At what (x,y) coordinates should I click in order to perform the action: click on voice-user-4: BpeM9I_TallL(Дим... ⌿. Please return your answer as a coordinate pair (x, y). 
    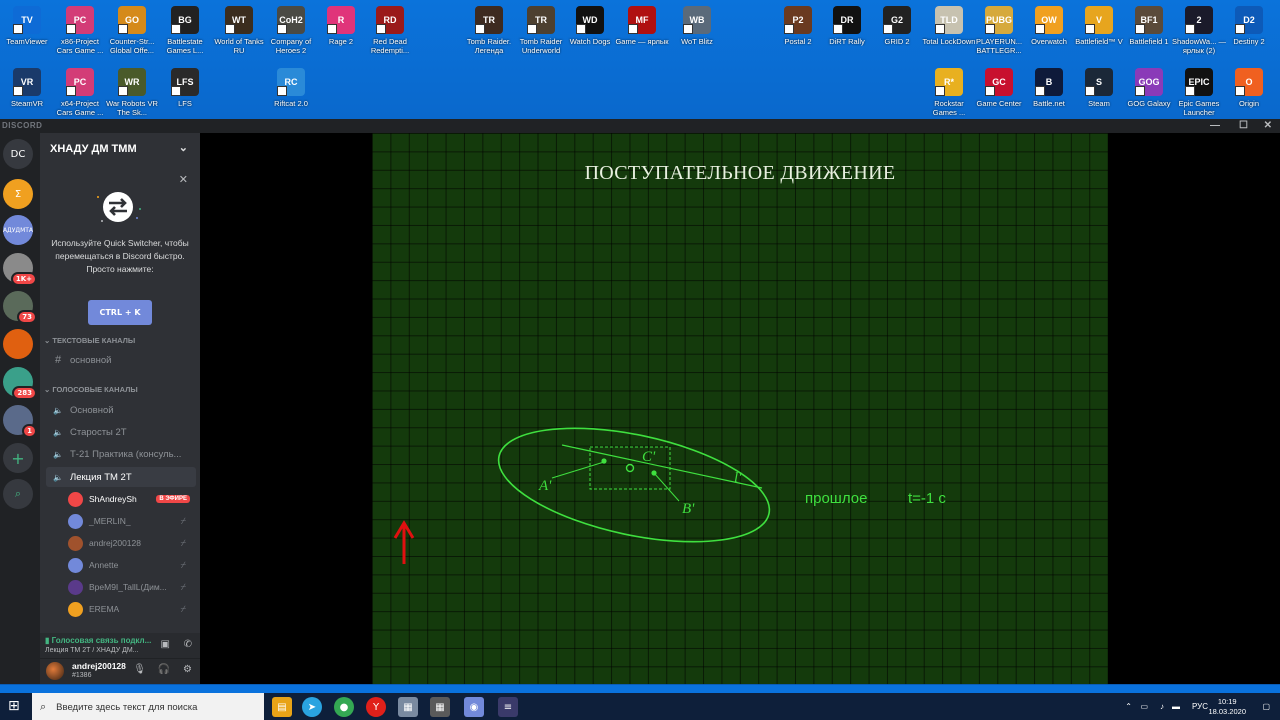
    Looking at the image, I should click on (130, 587).